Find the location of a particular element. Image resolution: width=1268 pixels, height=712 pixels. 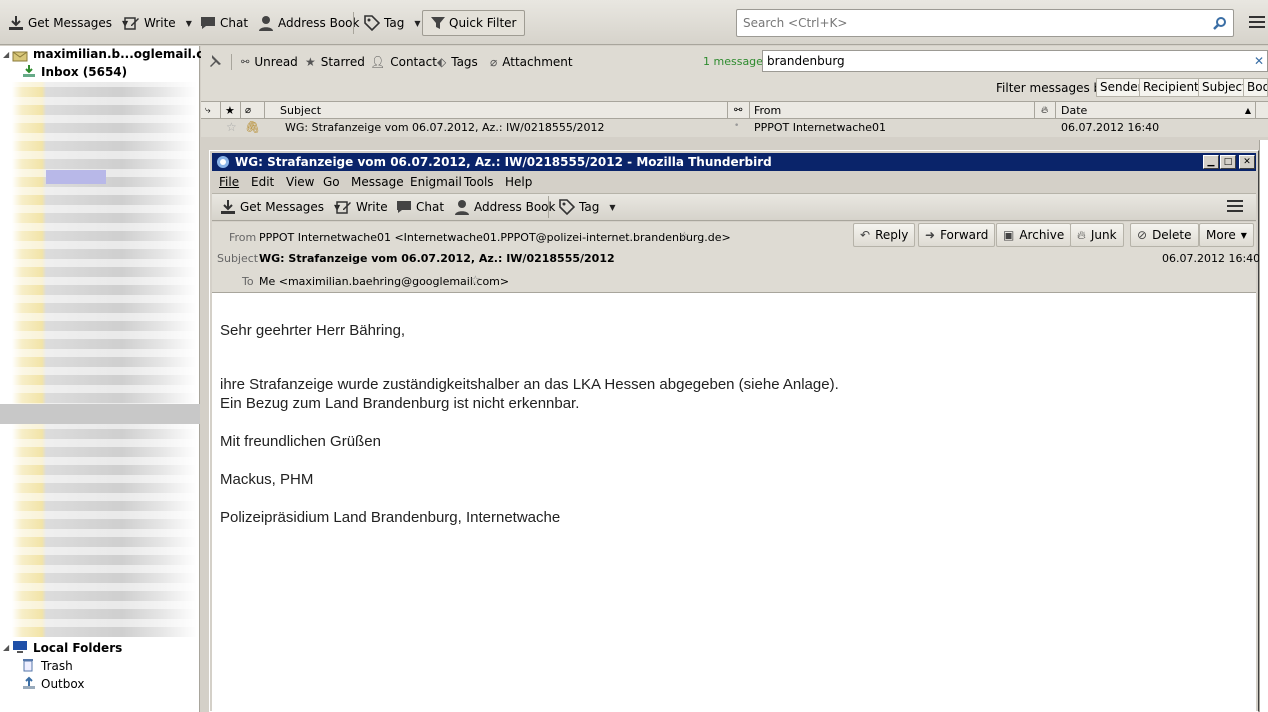

pin-icon is located at coordinates (215, 61).